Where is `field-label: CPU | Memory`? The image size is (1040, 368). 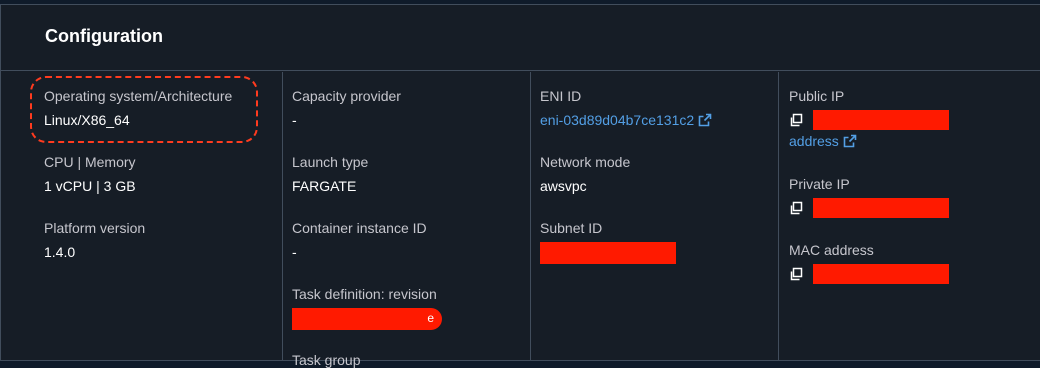 field-label: CPU | Memory is located at coordinates (90, 162).